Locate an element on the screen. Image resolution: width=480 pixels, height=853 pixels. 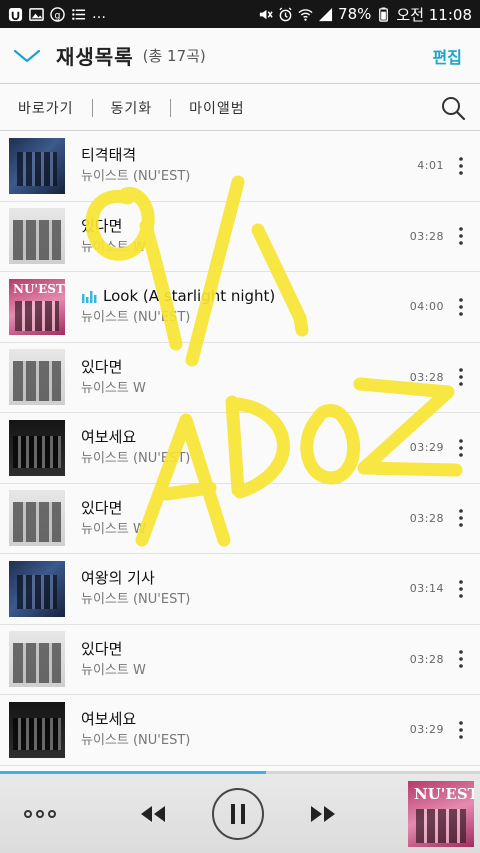
mini-player: NU'EST is located at coordinates (240, 813).